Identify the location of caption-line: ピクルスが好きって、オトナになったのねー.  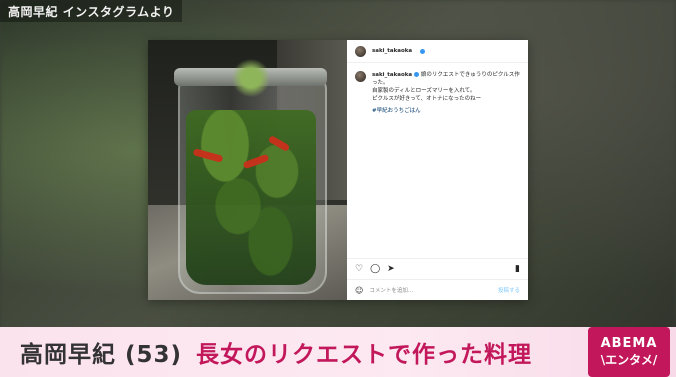
(427, 99).